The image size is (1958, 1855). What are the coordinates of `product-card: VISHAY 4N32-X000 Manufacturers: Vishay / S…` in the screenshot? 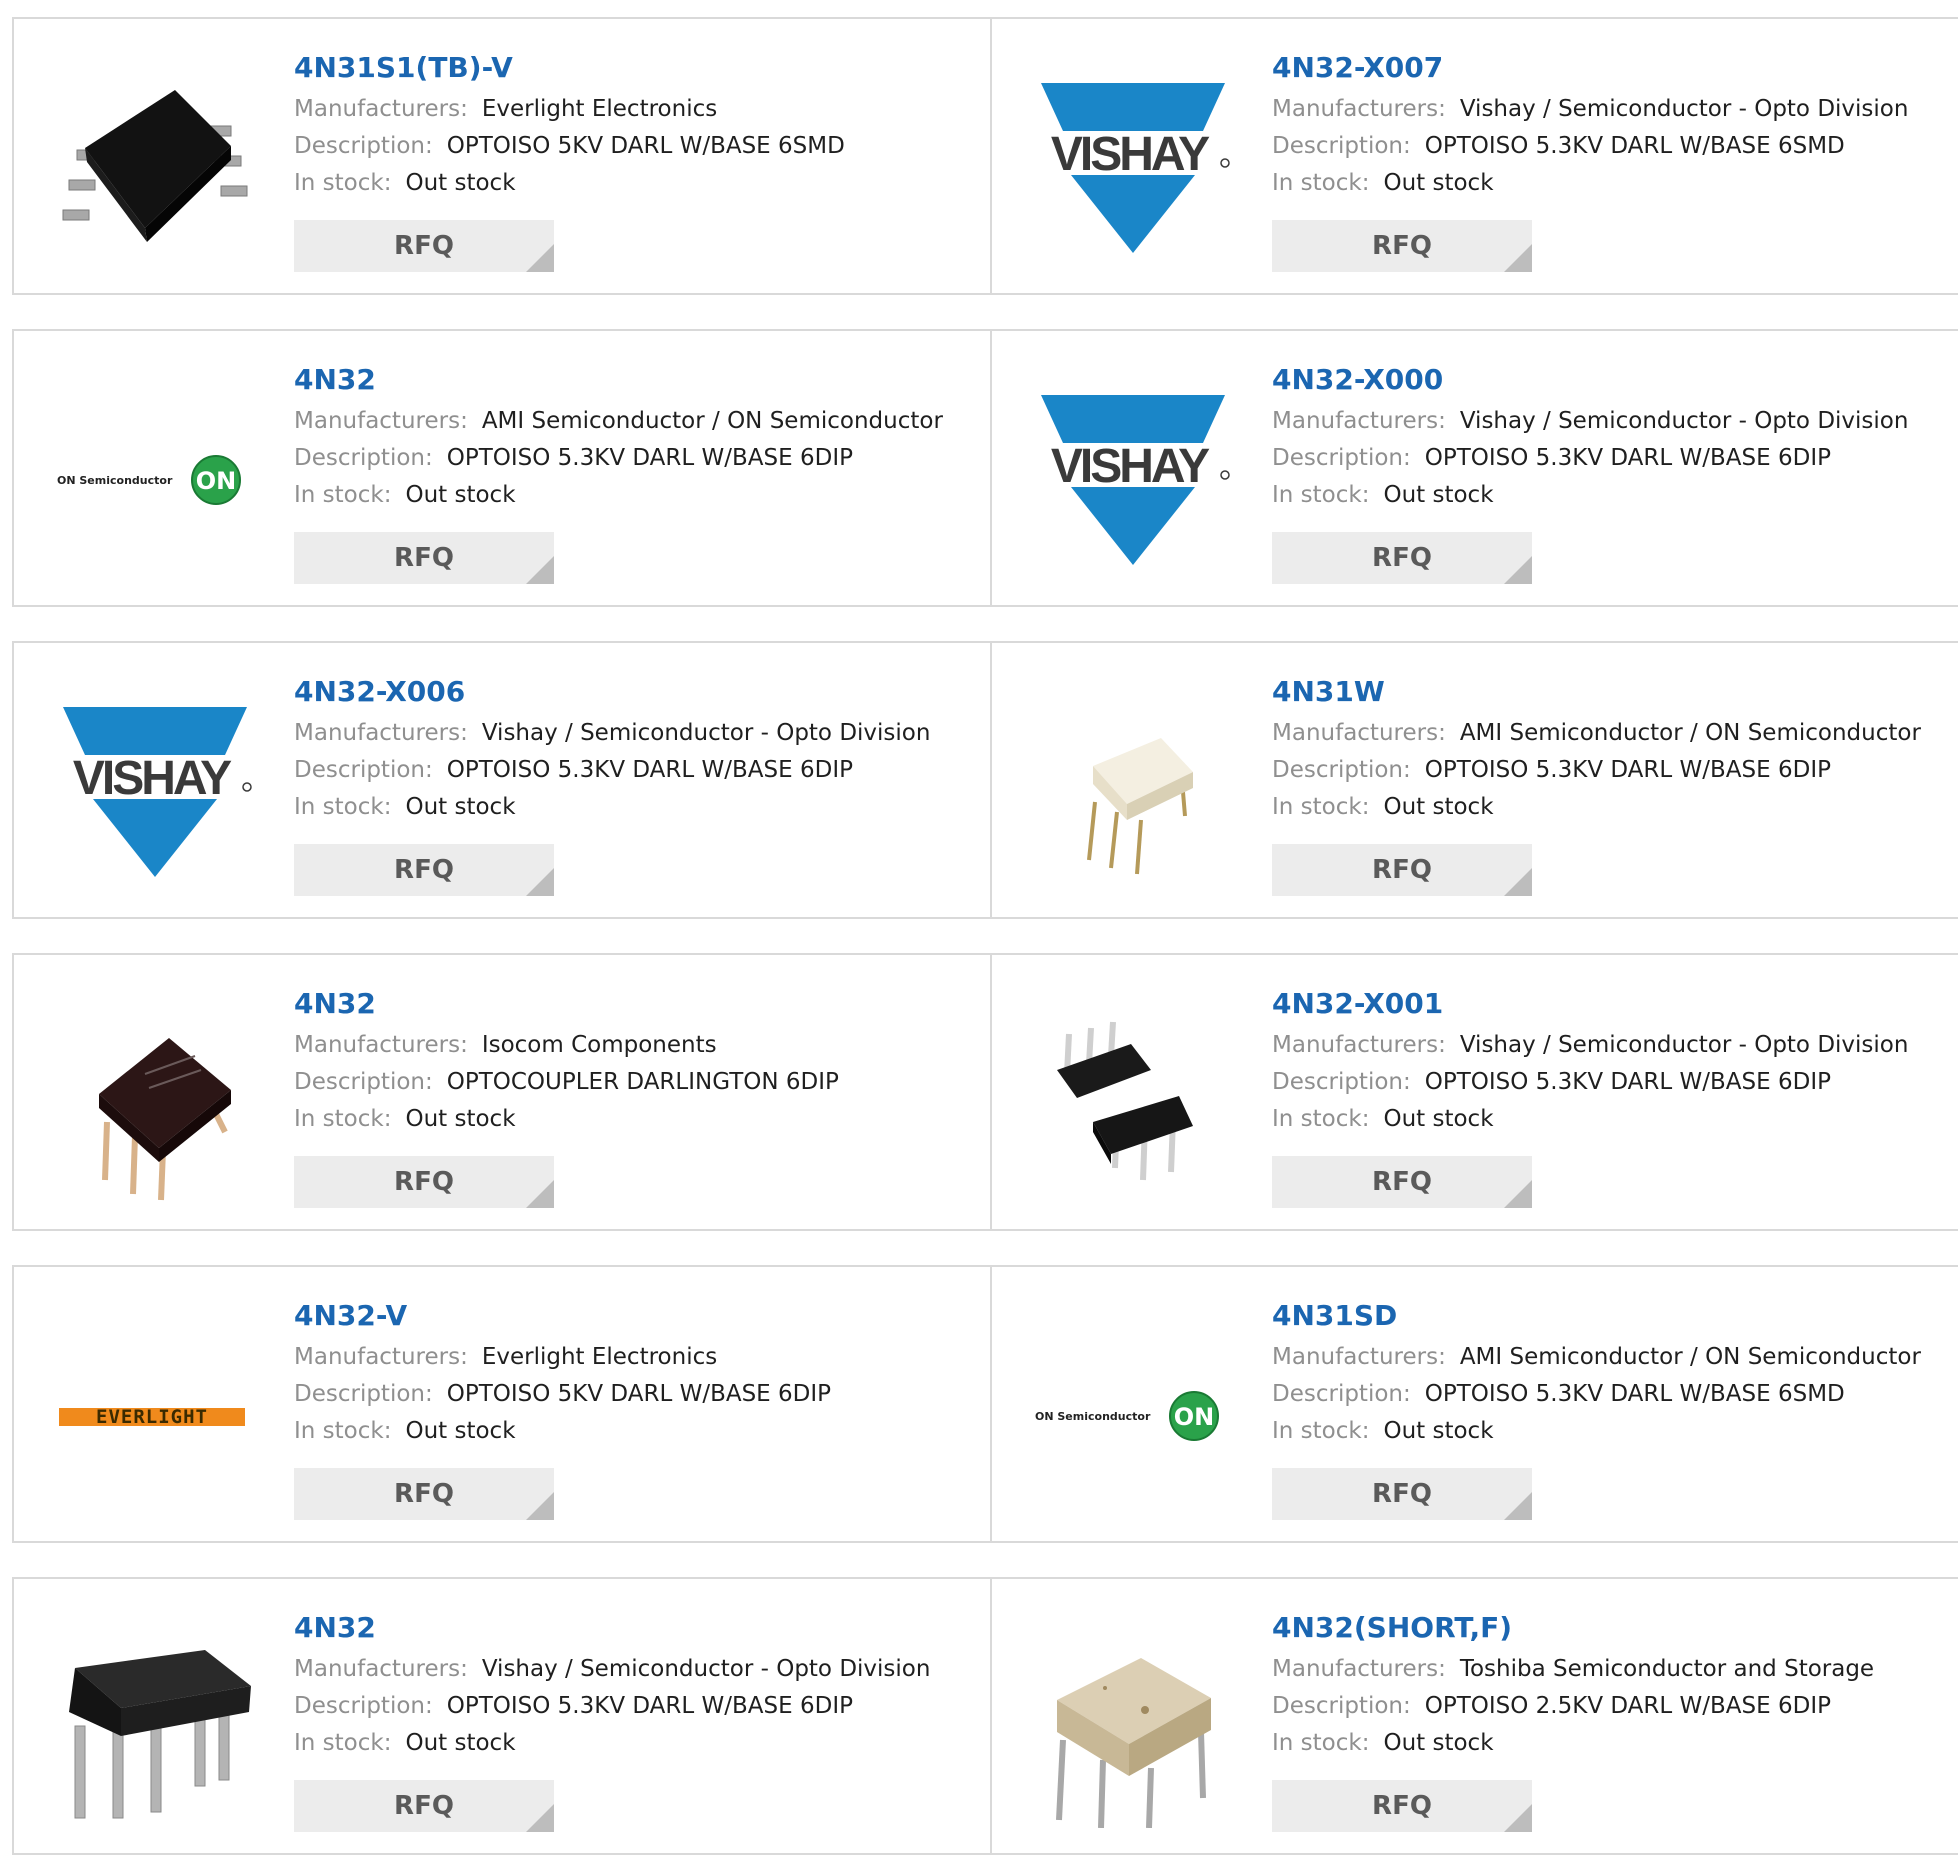 It's located at (1474, 468).